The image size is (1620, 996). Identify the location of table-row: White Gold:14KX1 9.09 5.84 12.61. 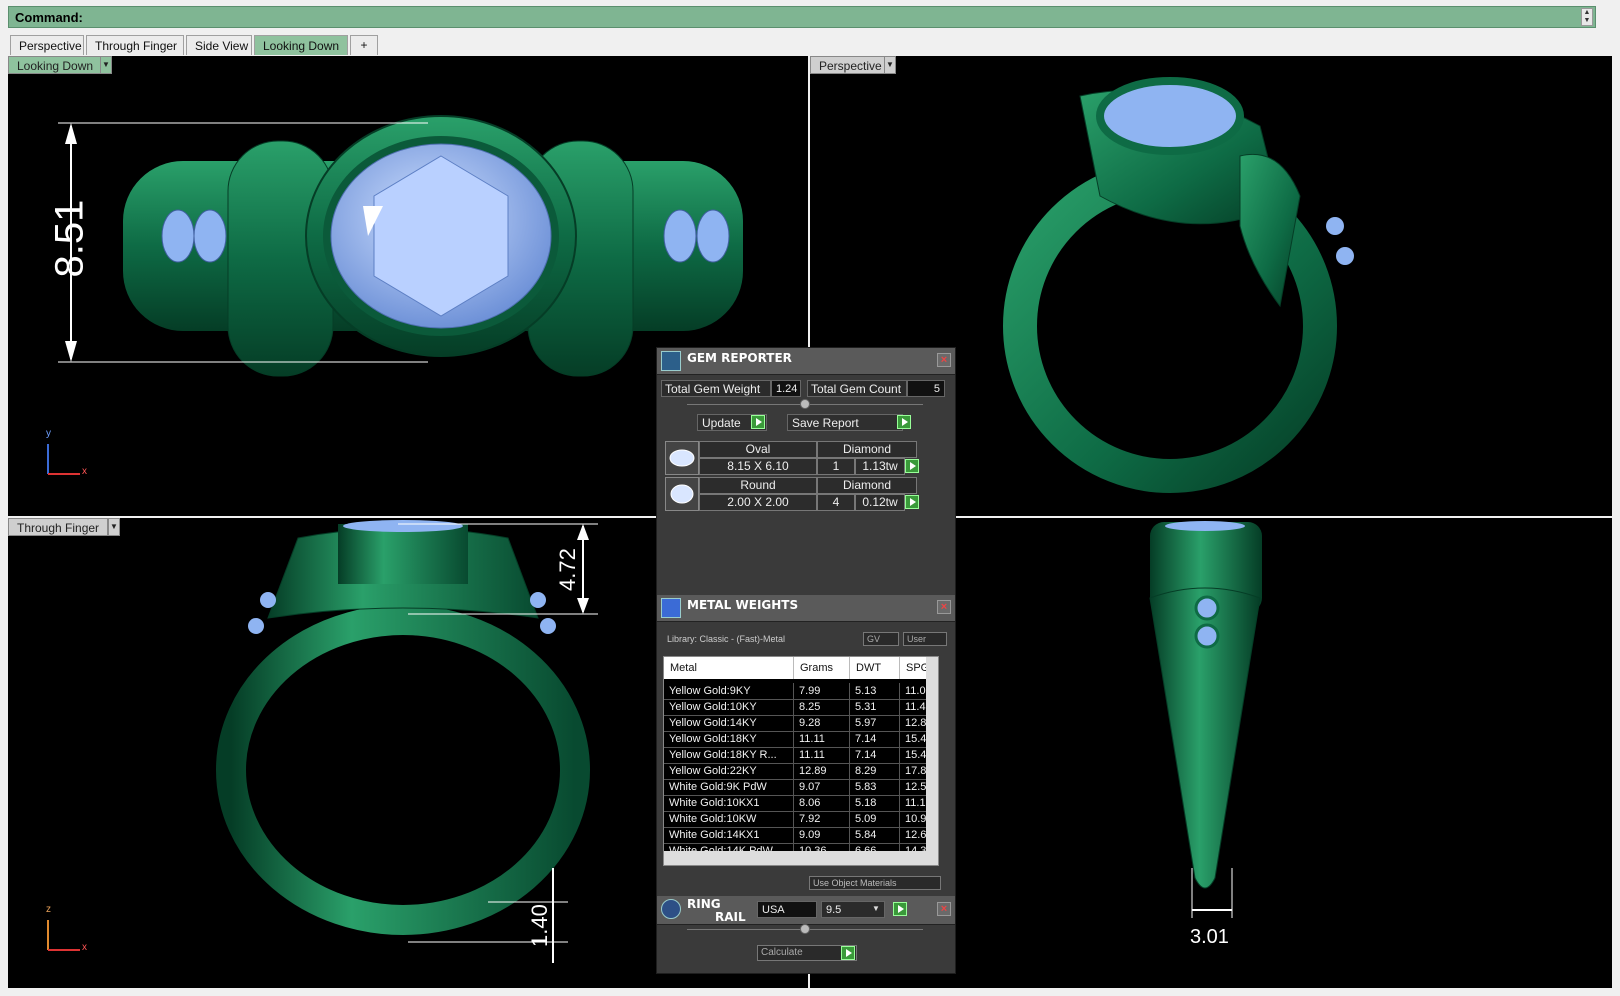
(801, 835).